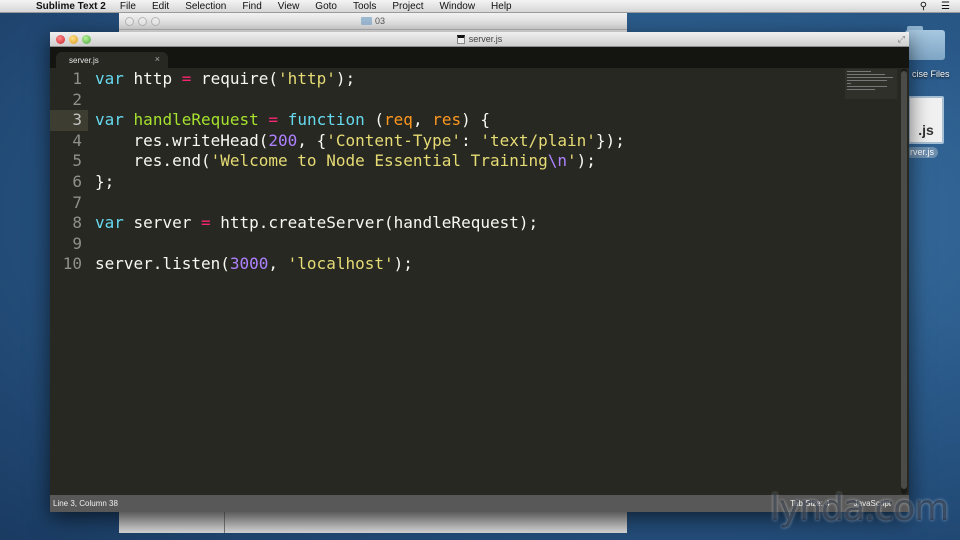  What do you see at coordinates (112, 60) in the screenshot?
I see `tab-server-js: server.js ×` at bounding box center [112, 60].